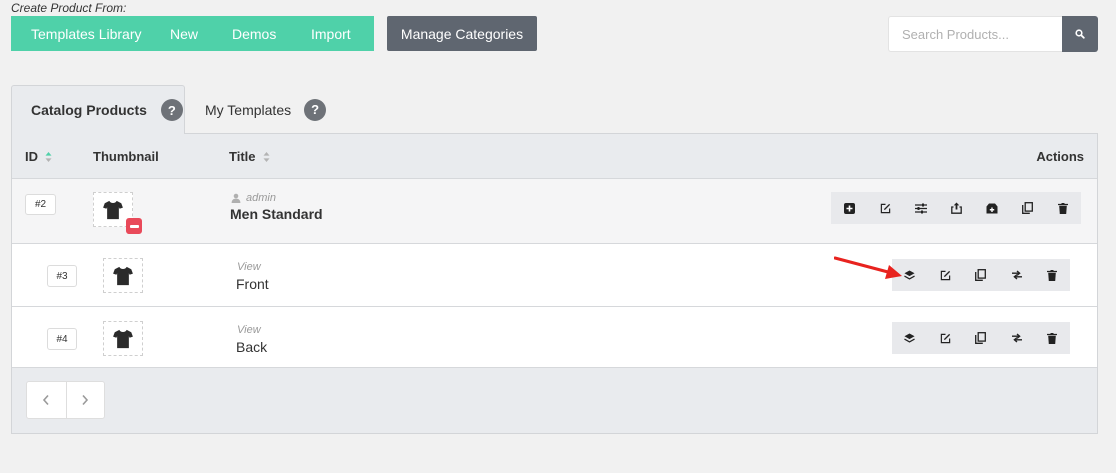 The image size is (1116, 473). Describe the element at coordinates (189, 33) in the screenshot. I see `new-button: New` at that location.